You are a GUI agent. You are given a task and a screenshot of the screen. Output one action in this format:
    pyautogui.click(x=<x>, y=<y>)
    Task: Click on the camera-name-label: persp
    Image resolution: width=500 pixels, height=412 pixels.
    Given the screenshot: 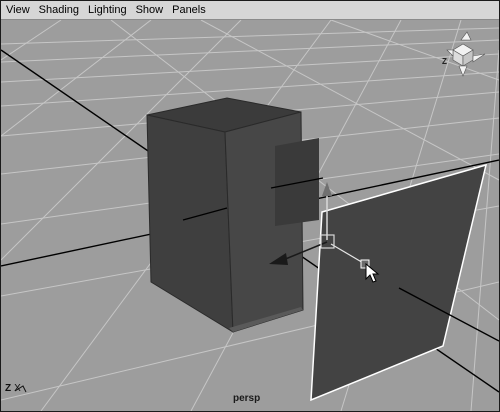 What is the action you would take?
    pyautogui.click(x=247, y=398)
    